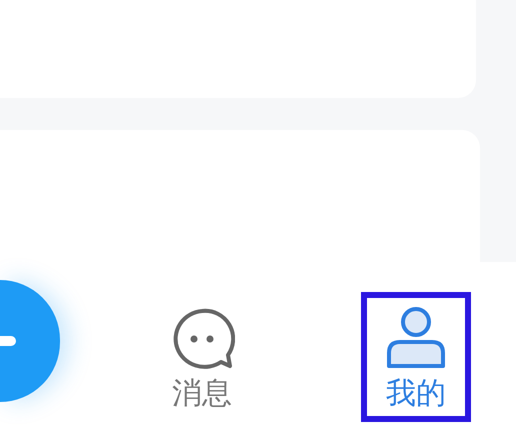 The image size is (516, 444). What do you see at coordinates (416, 338) in the screenshot?
I see `person-icon` at bounding box center [416, 338].